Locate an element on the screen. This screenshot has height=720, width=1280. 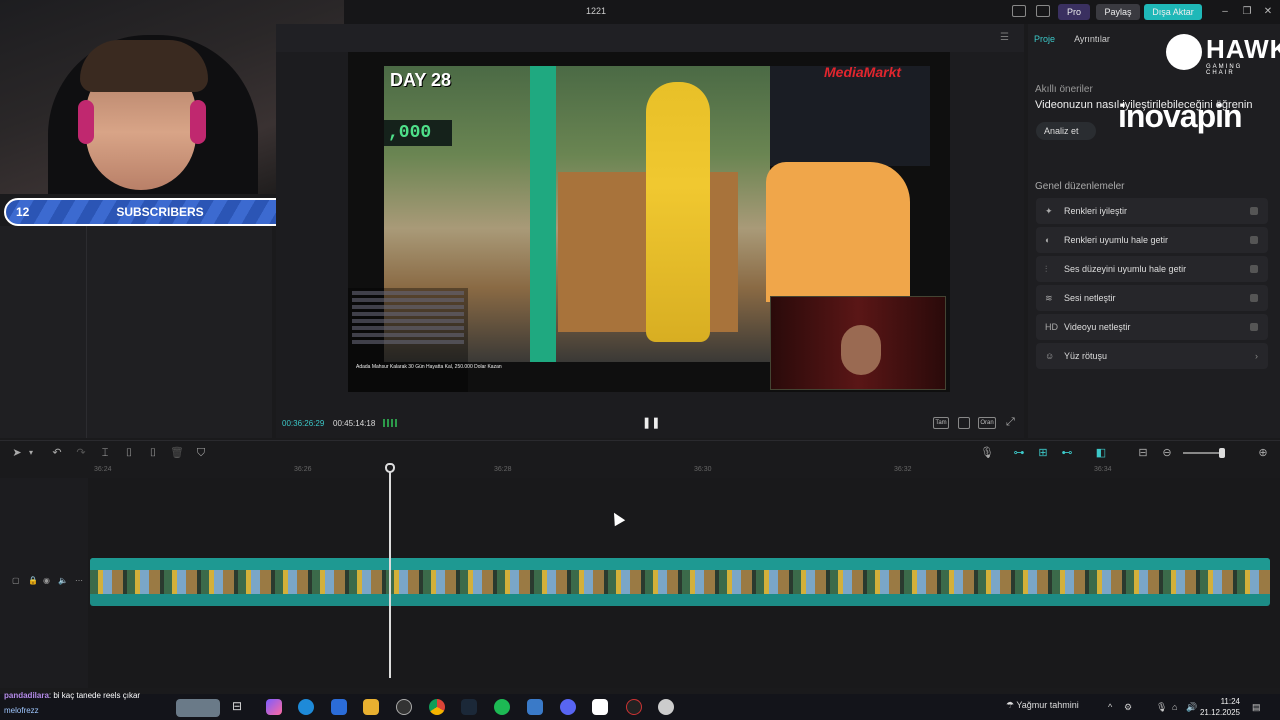
headset-left is located at coordinates (86, 122).